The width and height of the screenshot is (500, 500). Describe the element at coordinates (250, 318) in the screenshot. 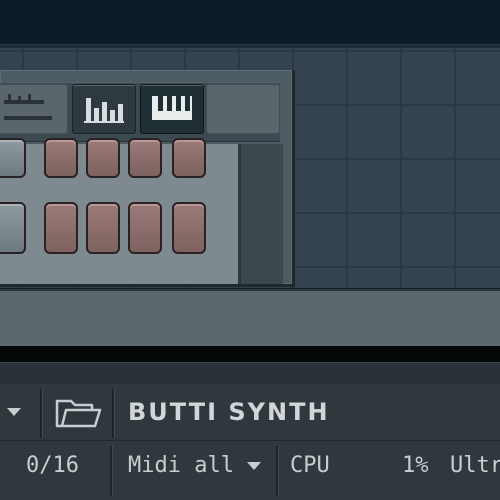

I see `browser-panel` at that location.